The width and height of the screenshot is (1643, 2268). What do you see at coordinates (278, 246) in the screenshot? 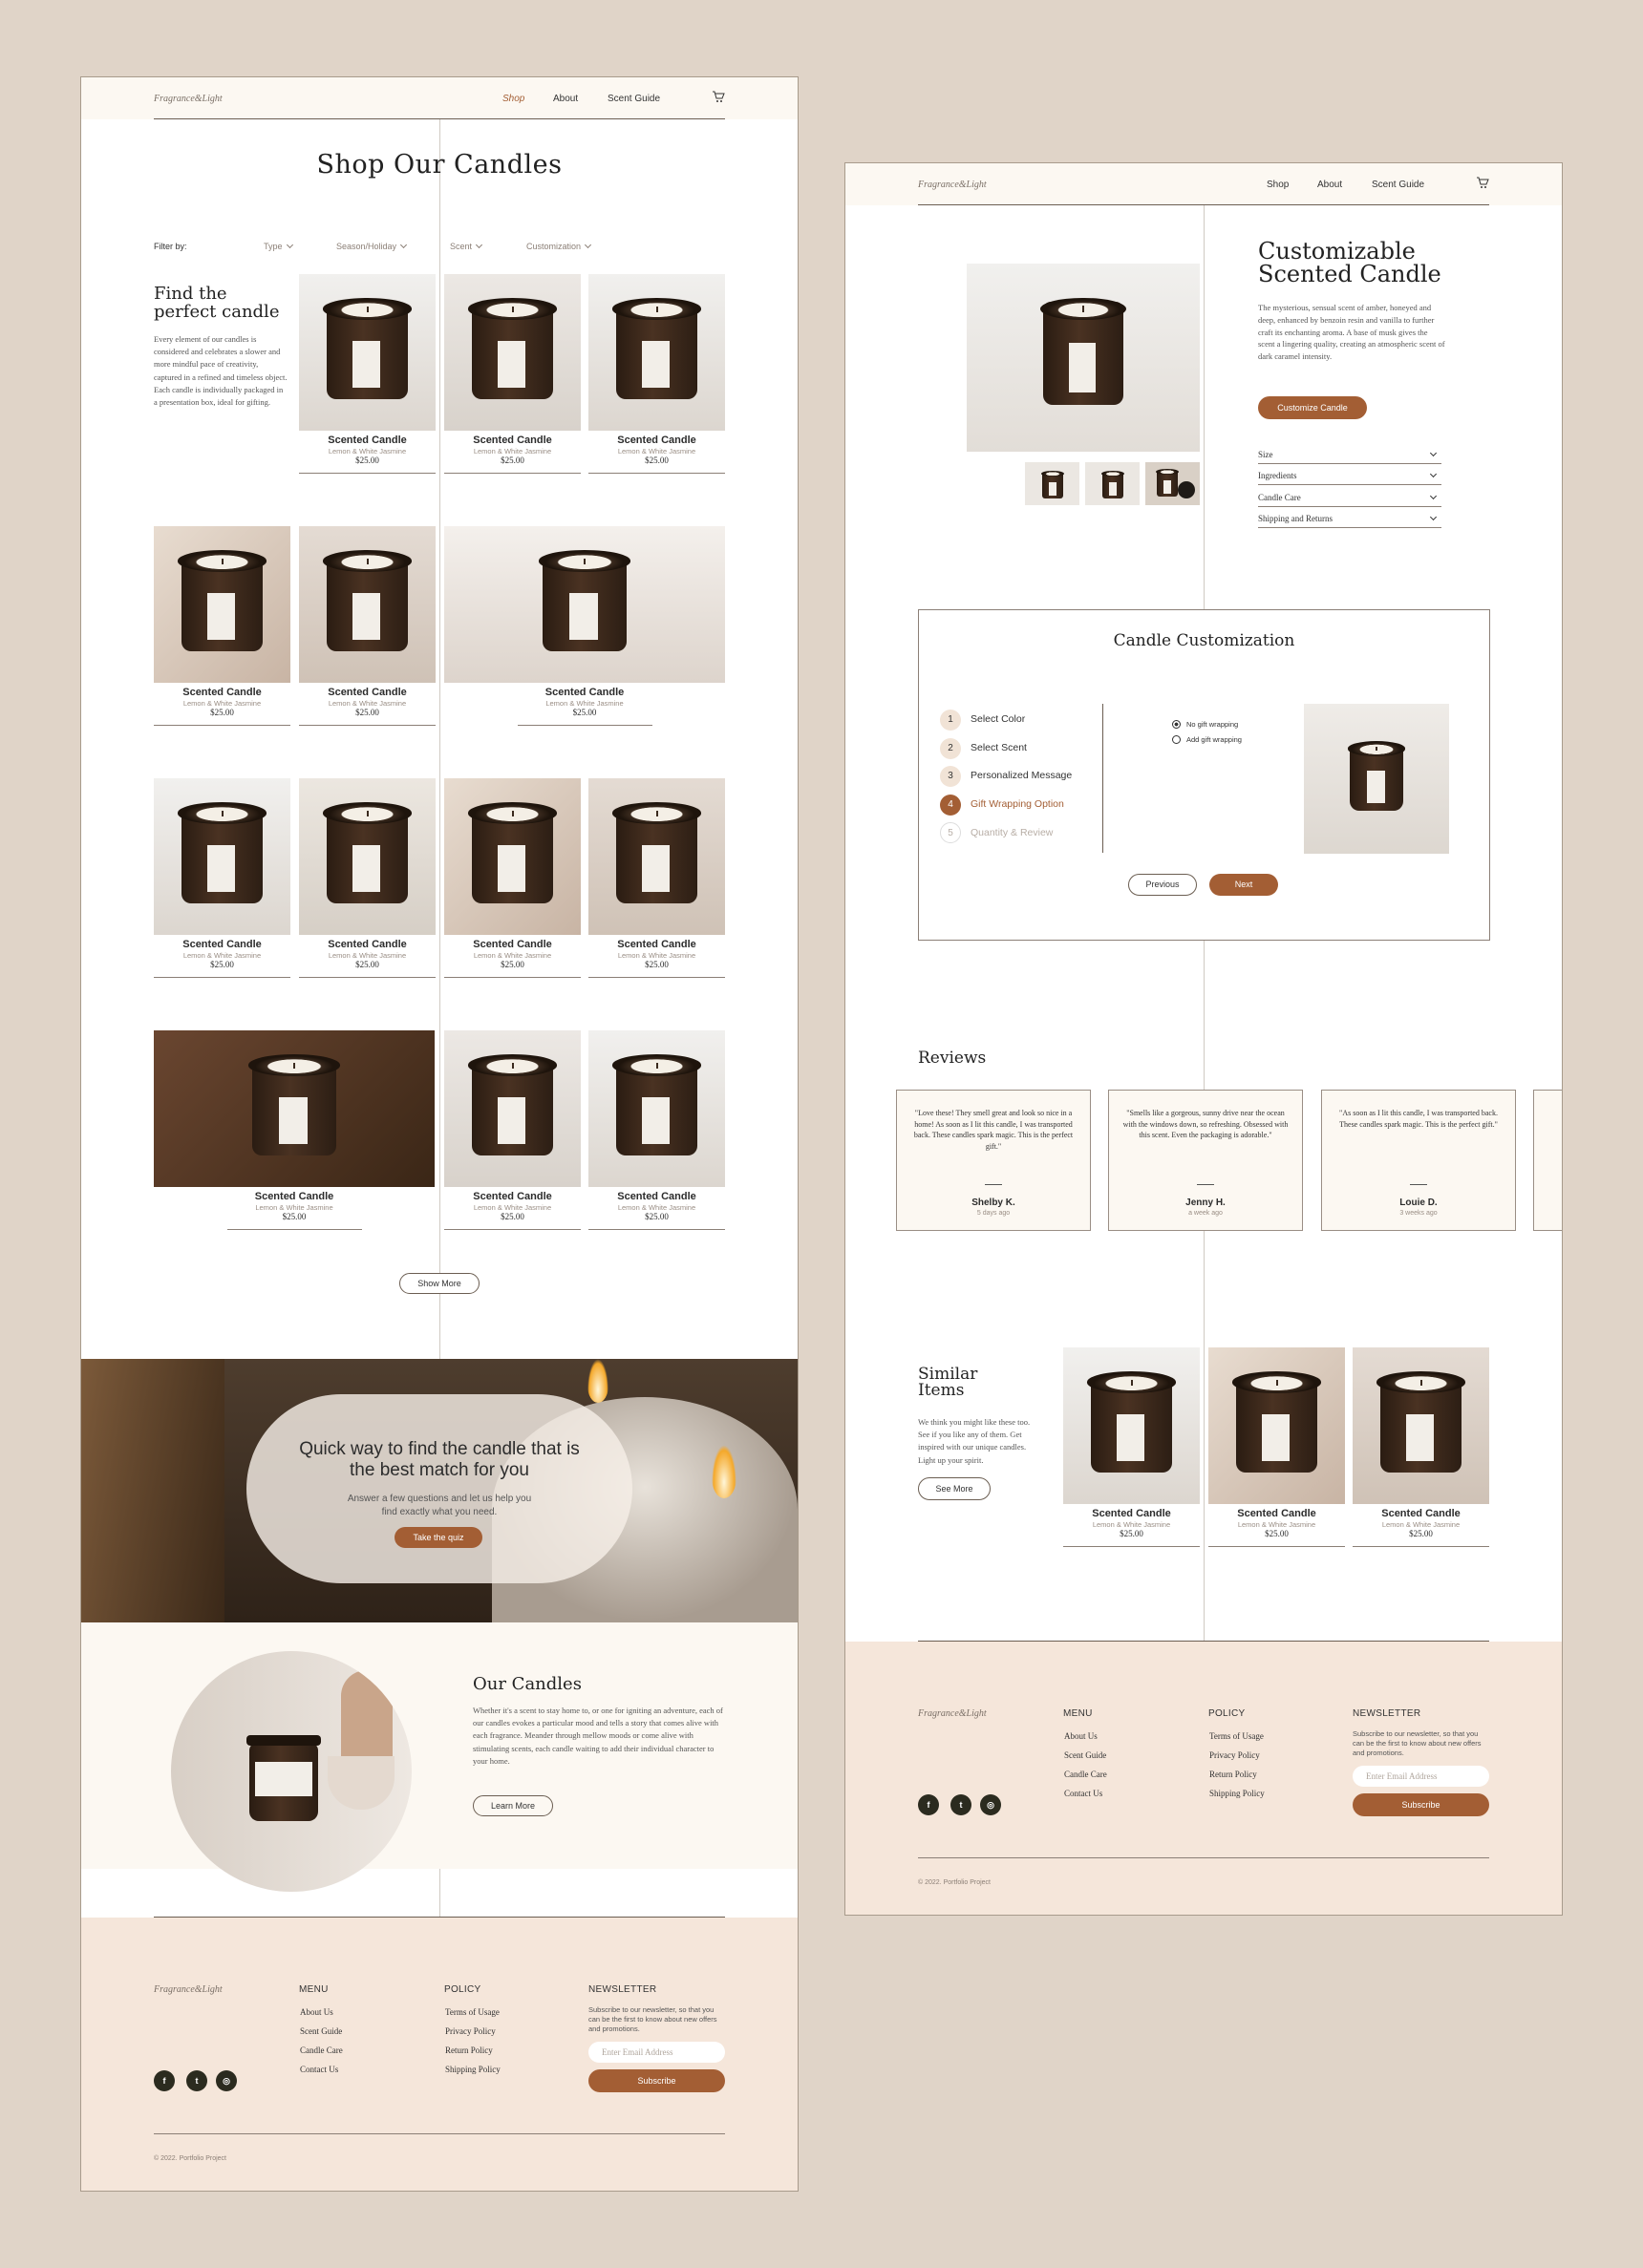
I see `filter-type: Type` at bounding box center [278, 246].